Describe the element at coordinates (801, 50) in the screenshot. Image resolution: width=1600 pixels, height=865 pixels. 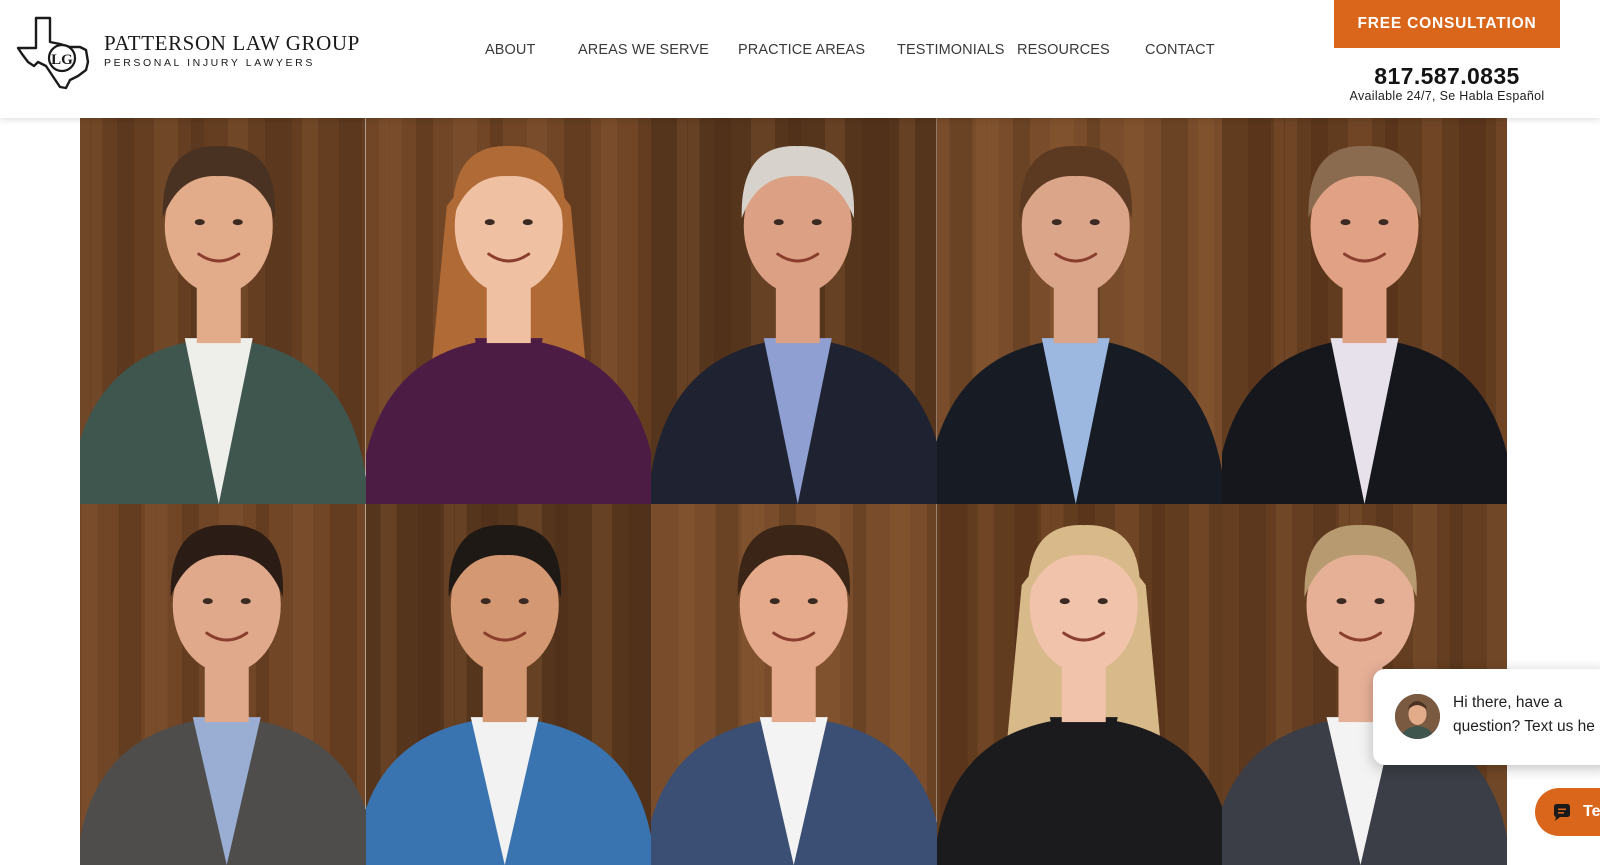
I see `nav-practice-areas: PRACTICE AREAS` at that location.